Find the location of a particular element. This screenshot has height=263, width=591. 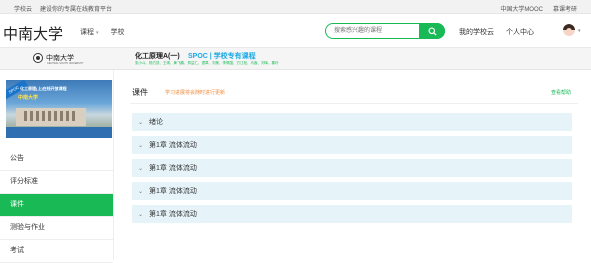

avatar is located at coordinates (569, 30).